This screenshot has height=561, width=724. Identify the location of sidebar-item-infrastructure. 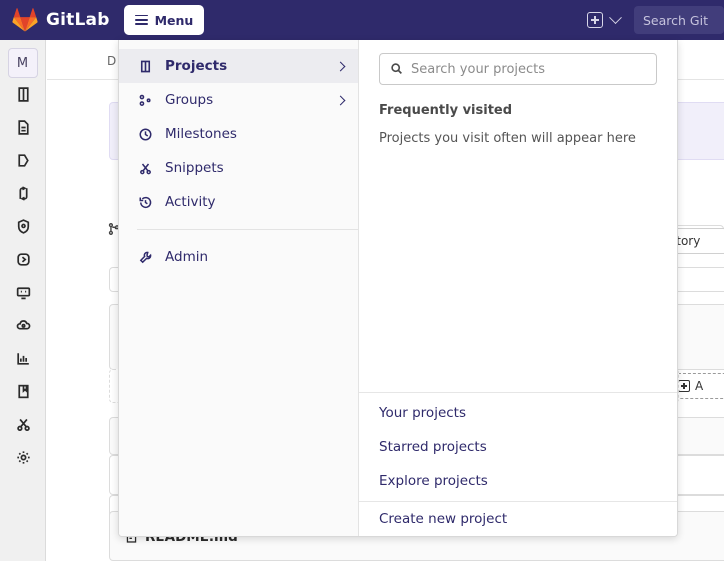
(23, 325).